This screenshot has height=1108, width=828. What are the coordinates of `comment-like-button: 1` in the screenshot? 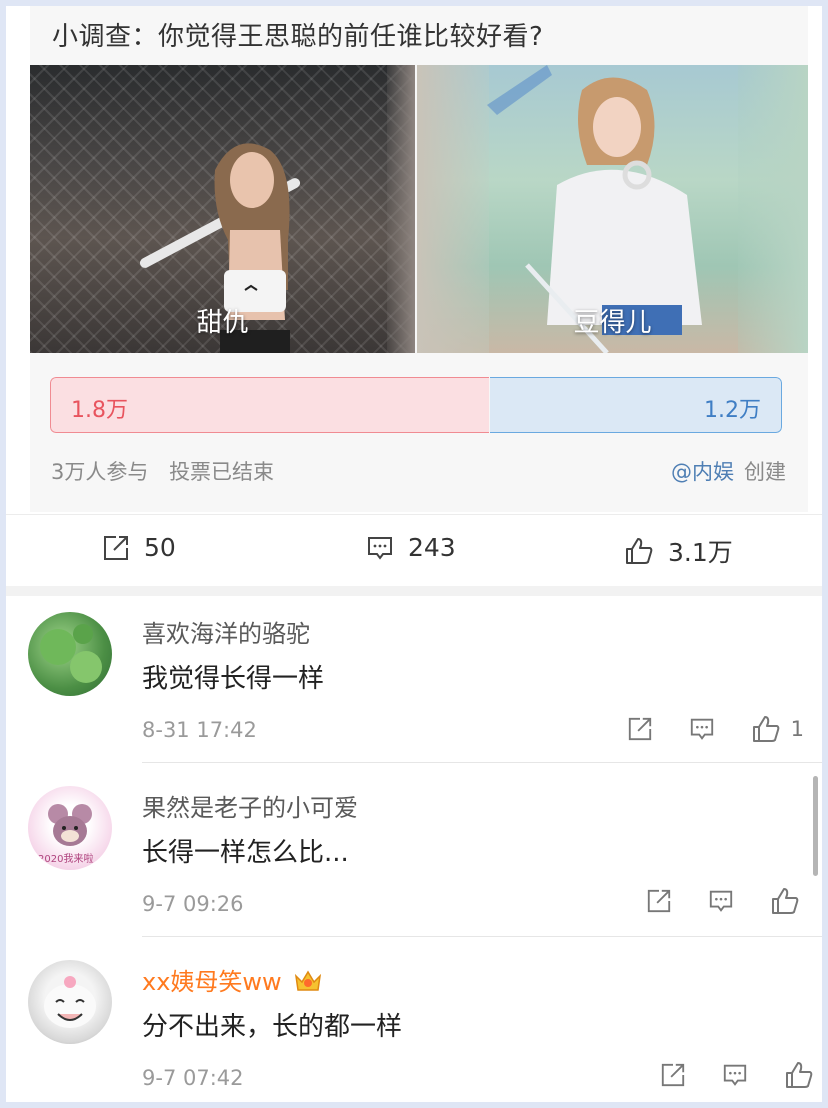 It's located at (777, 729).